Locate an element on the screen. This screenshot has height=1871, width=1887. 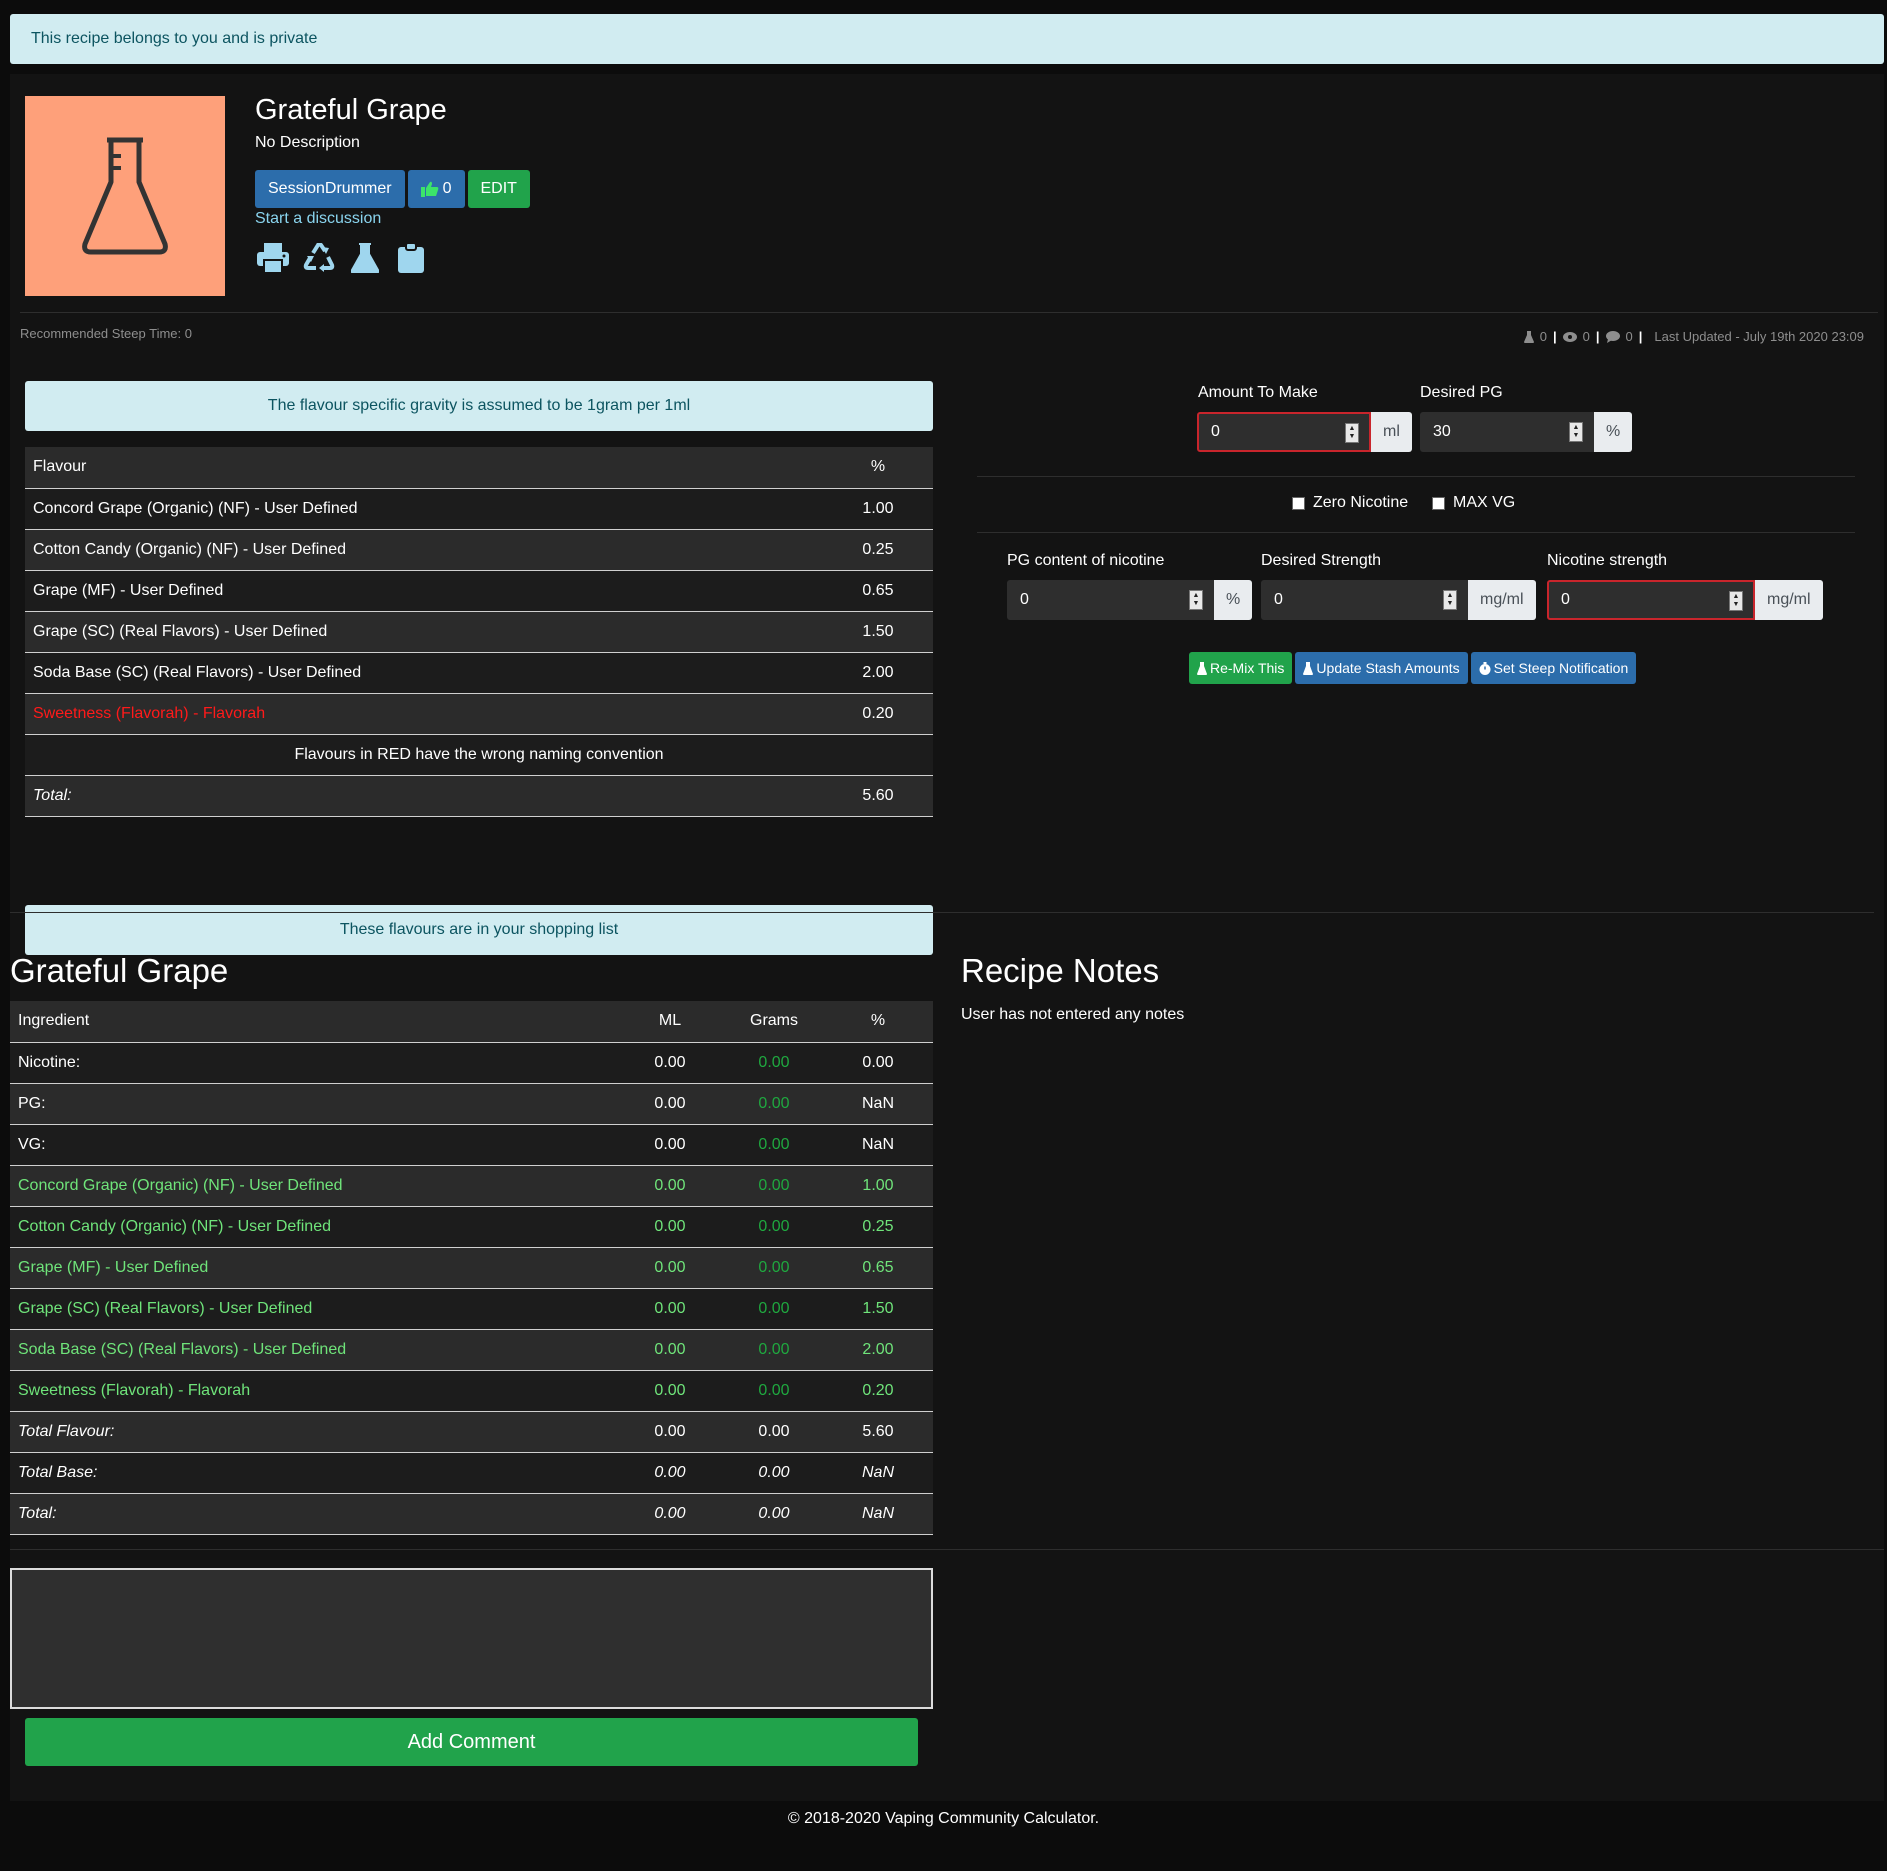
eye-icon is located at coordinates (1569, 336).